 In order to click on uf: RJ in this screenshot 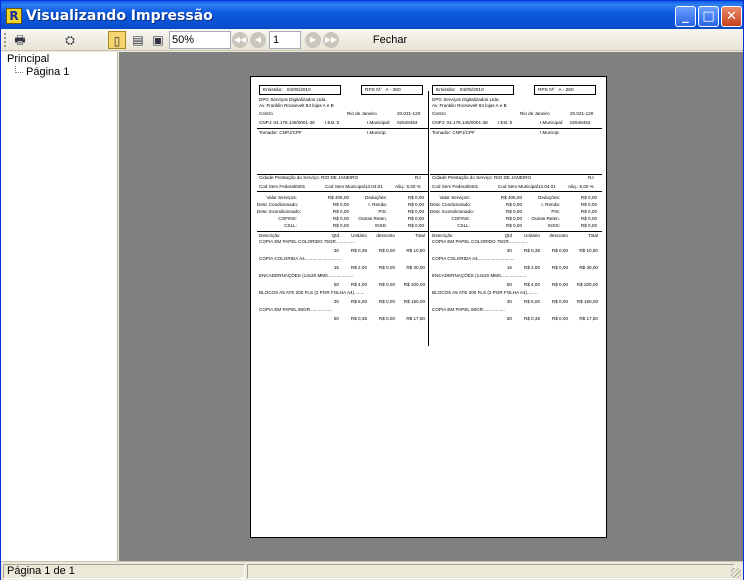, I will do `click(418, 177)`.